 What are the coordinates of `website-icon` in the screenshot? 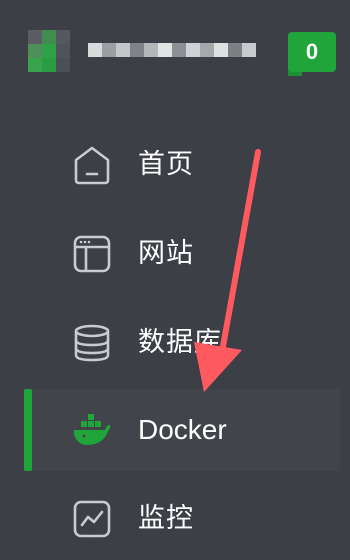 It's located at (92, 254).